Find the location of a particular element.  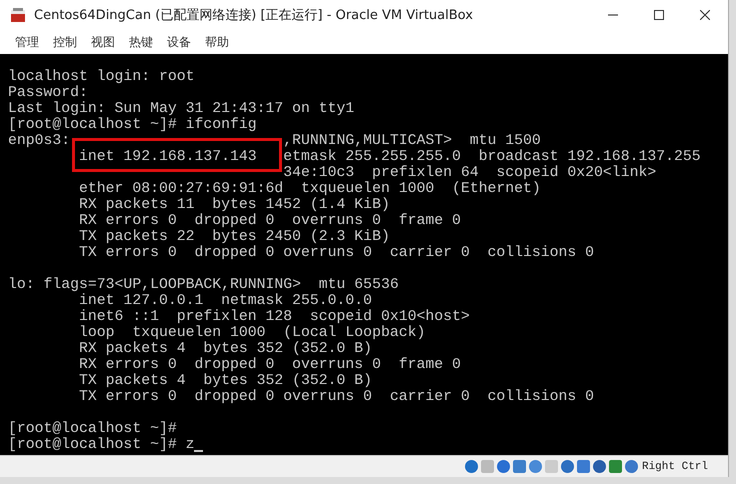

terminal-line: lo: flags=73<UP,LOOPBACK,RUNNING> mtu 65536 is located at coordinates (203, 285).